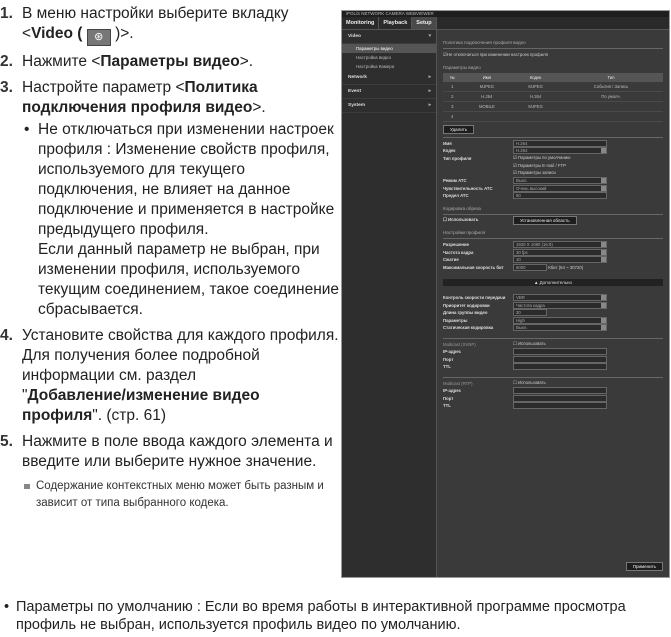 The image size is (671, 637). I want to click on ss-side-sub: Настройка Камера, so click(389, 66).